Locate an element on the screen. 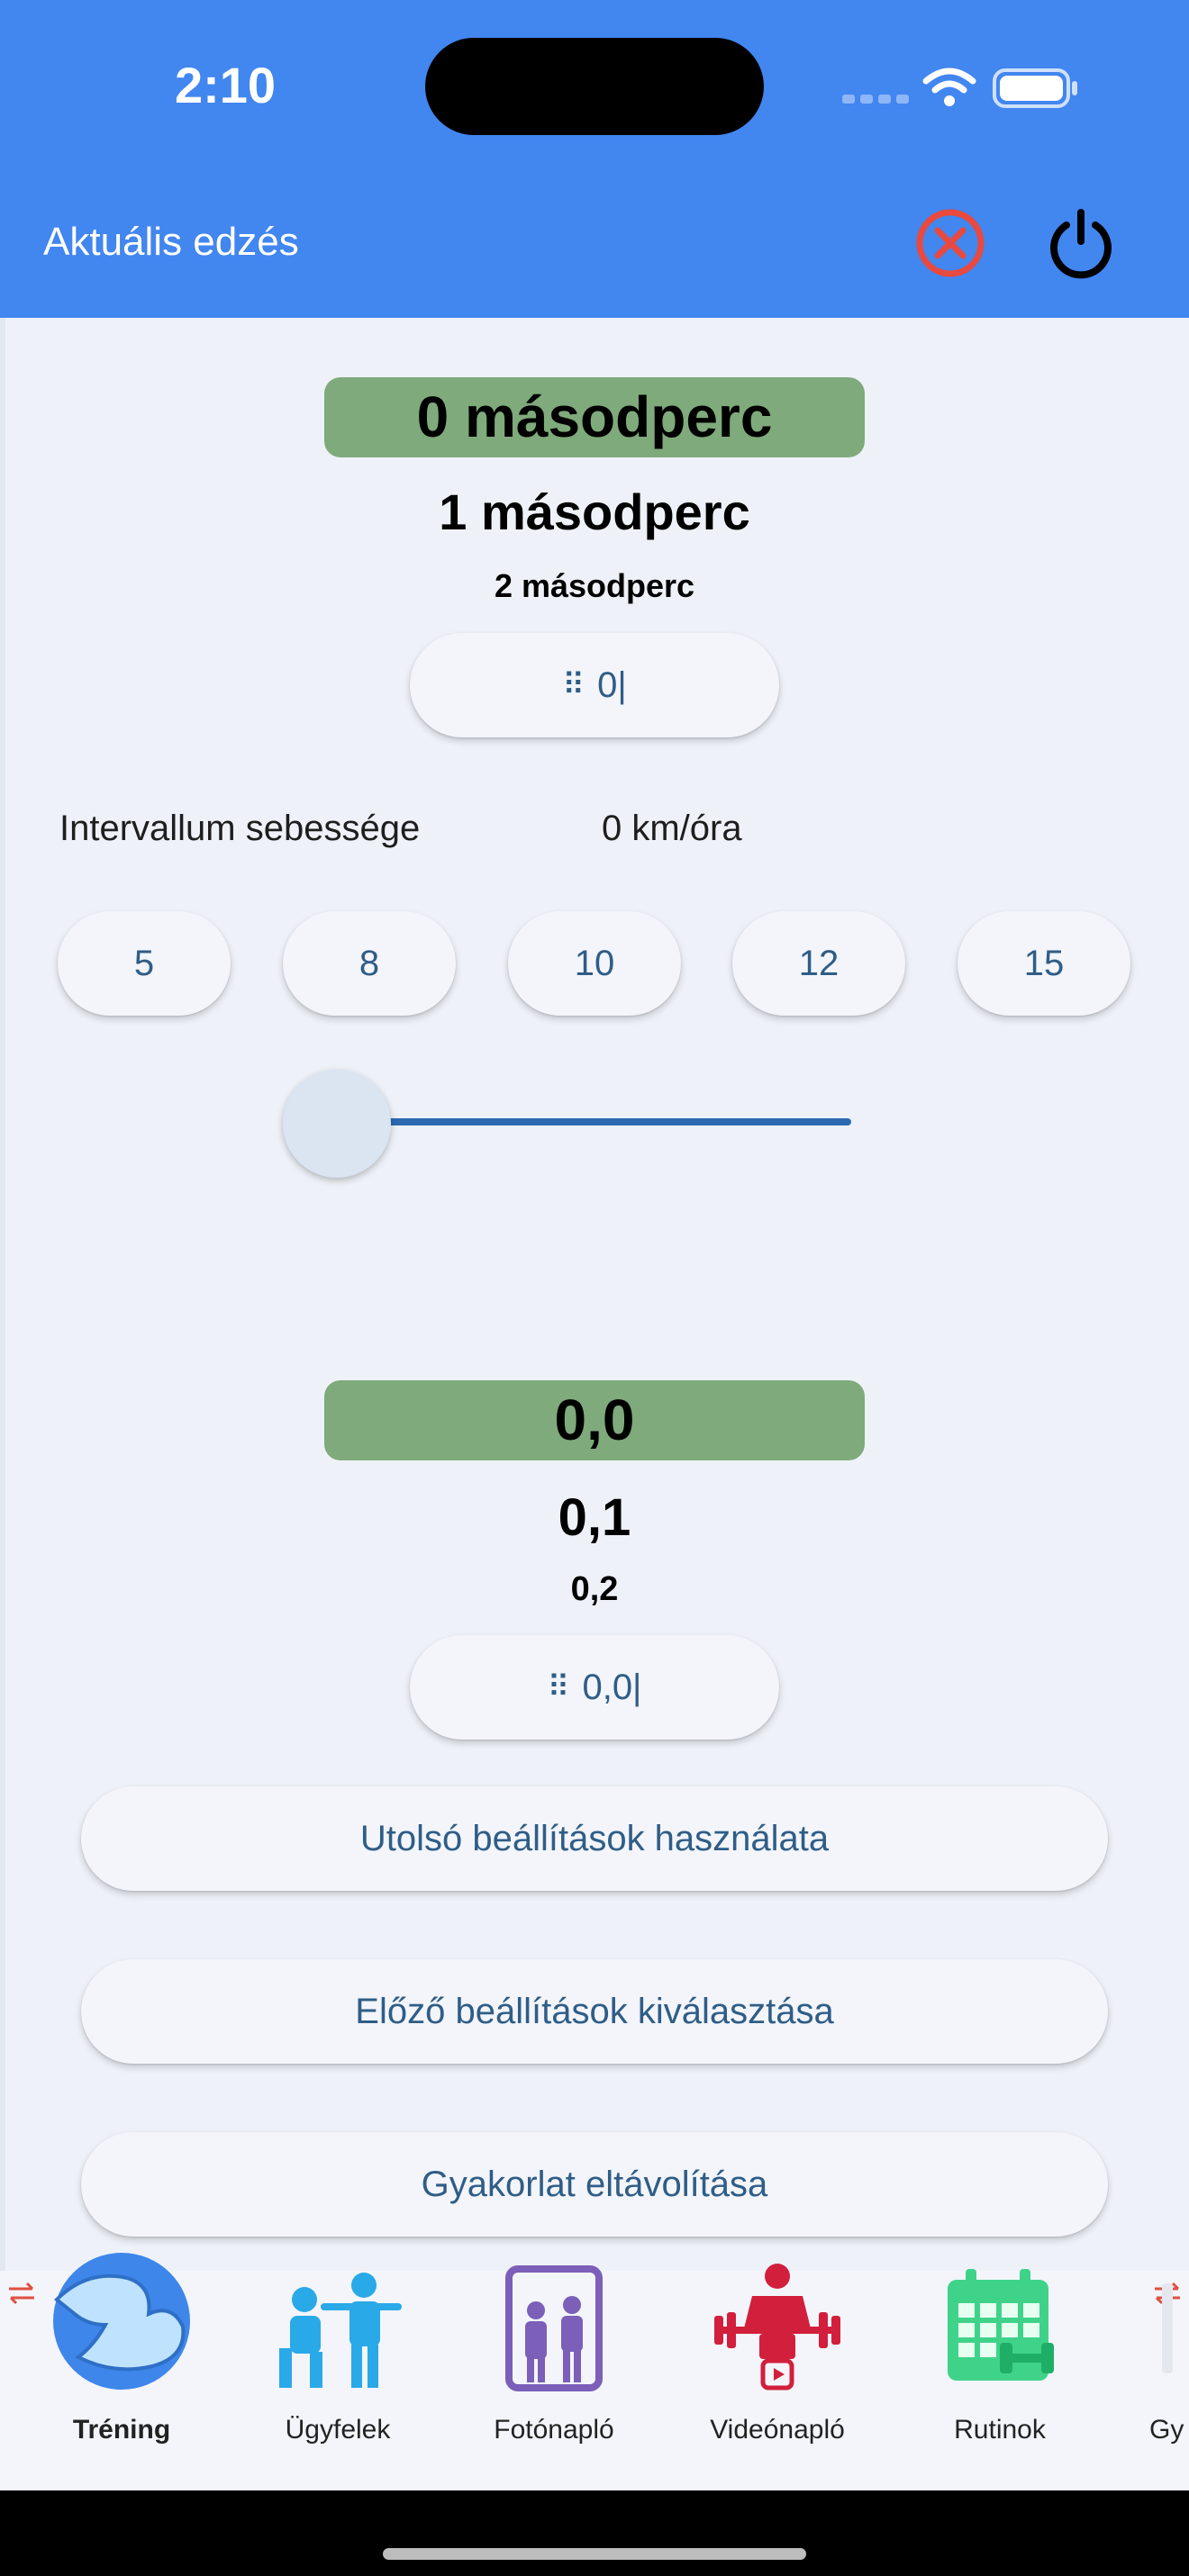 The width and height of the screenshot is (1189, 2576). nav-item-fotonaplo: Fotónapló is located at coordinates (554, 2350).